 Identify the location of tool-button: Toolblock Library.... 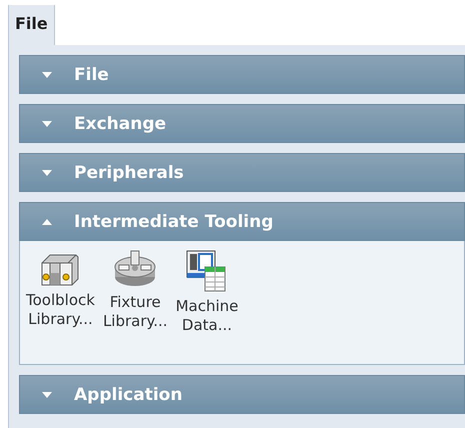
(60, 304).